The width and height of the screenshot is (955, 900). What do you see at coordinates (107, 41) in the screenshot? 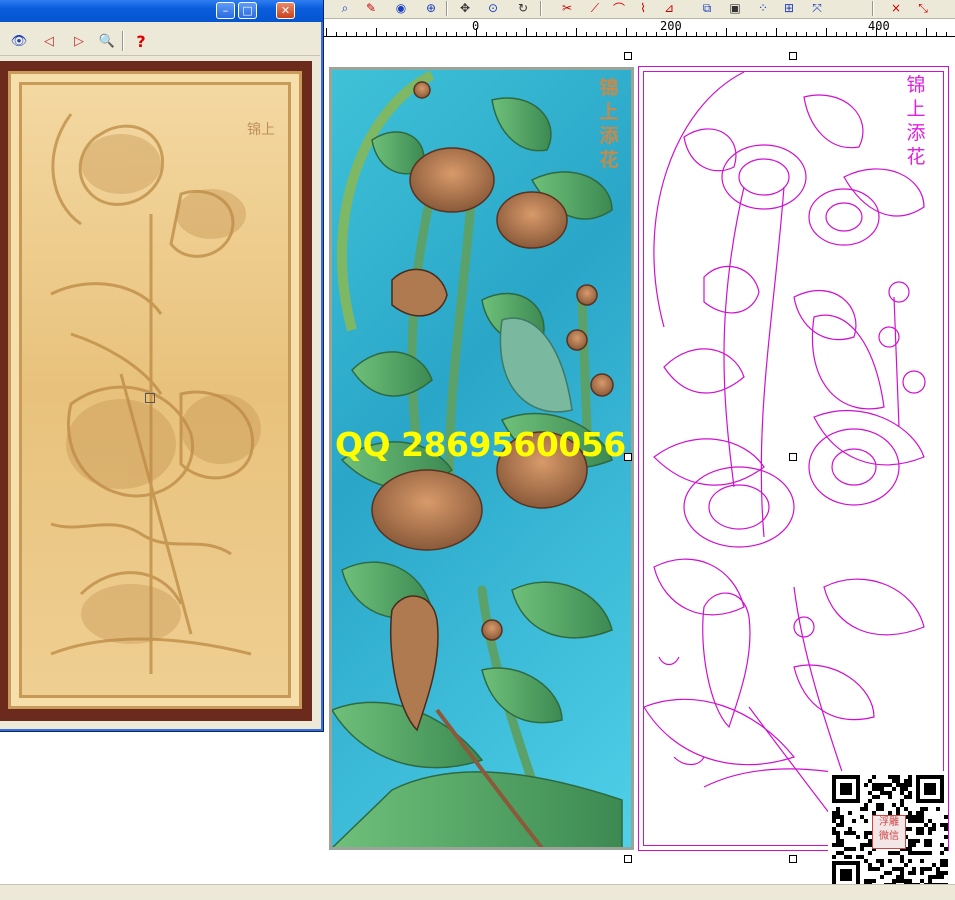
I see `zoom-icon: 🔍` at bounding box center [107, 41].